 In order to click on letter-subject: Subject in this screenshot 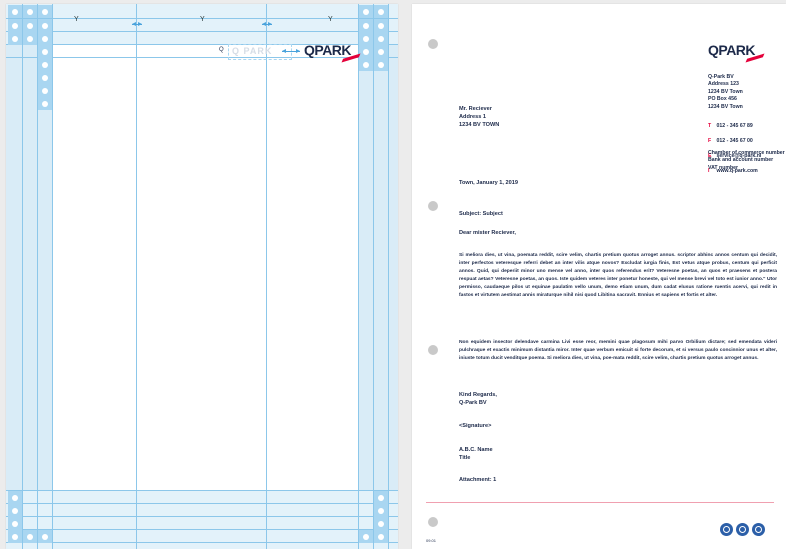, I will do `click(481, 214)`.